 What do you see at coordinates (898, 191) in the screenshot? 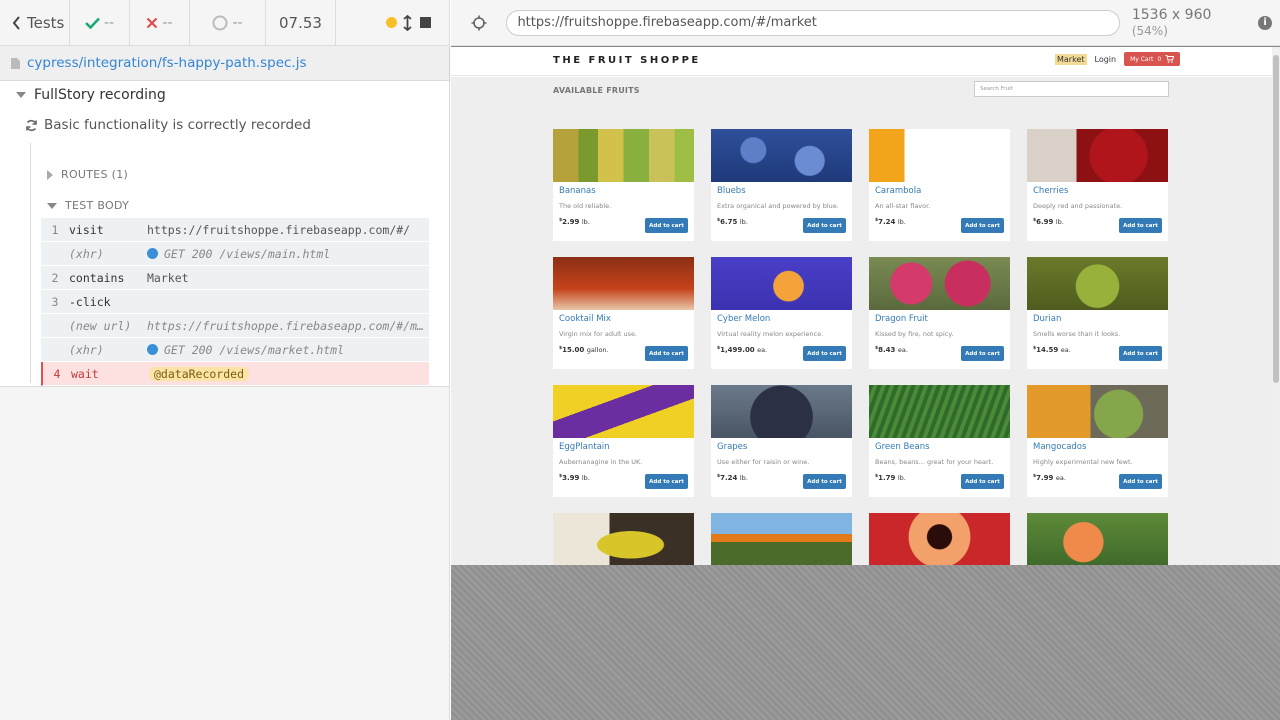
I see `fruit-name: Carambola` at bounding box center [898, 191].